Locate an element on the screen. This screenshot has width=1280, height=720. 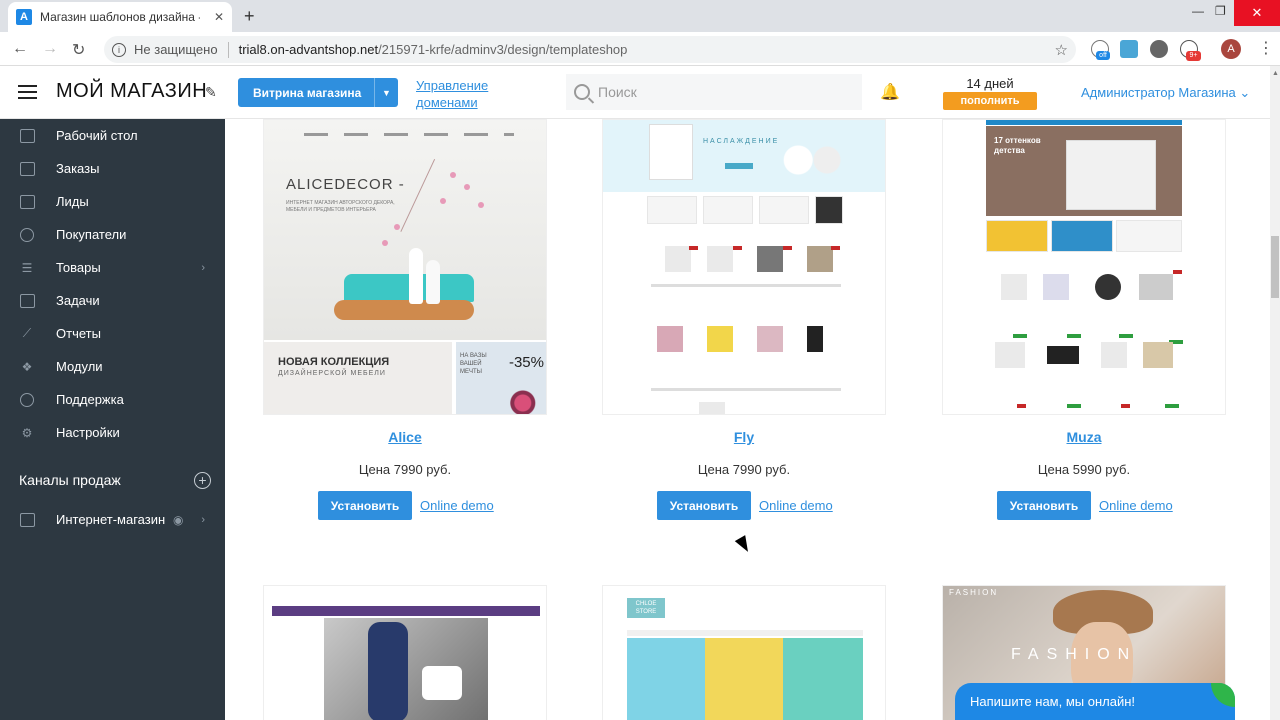
scrollbar-thumb is located at coordinates (1275, 267).